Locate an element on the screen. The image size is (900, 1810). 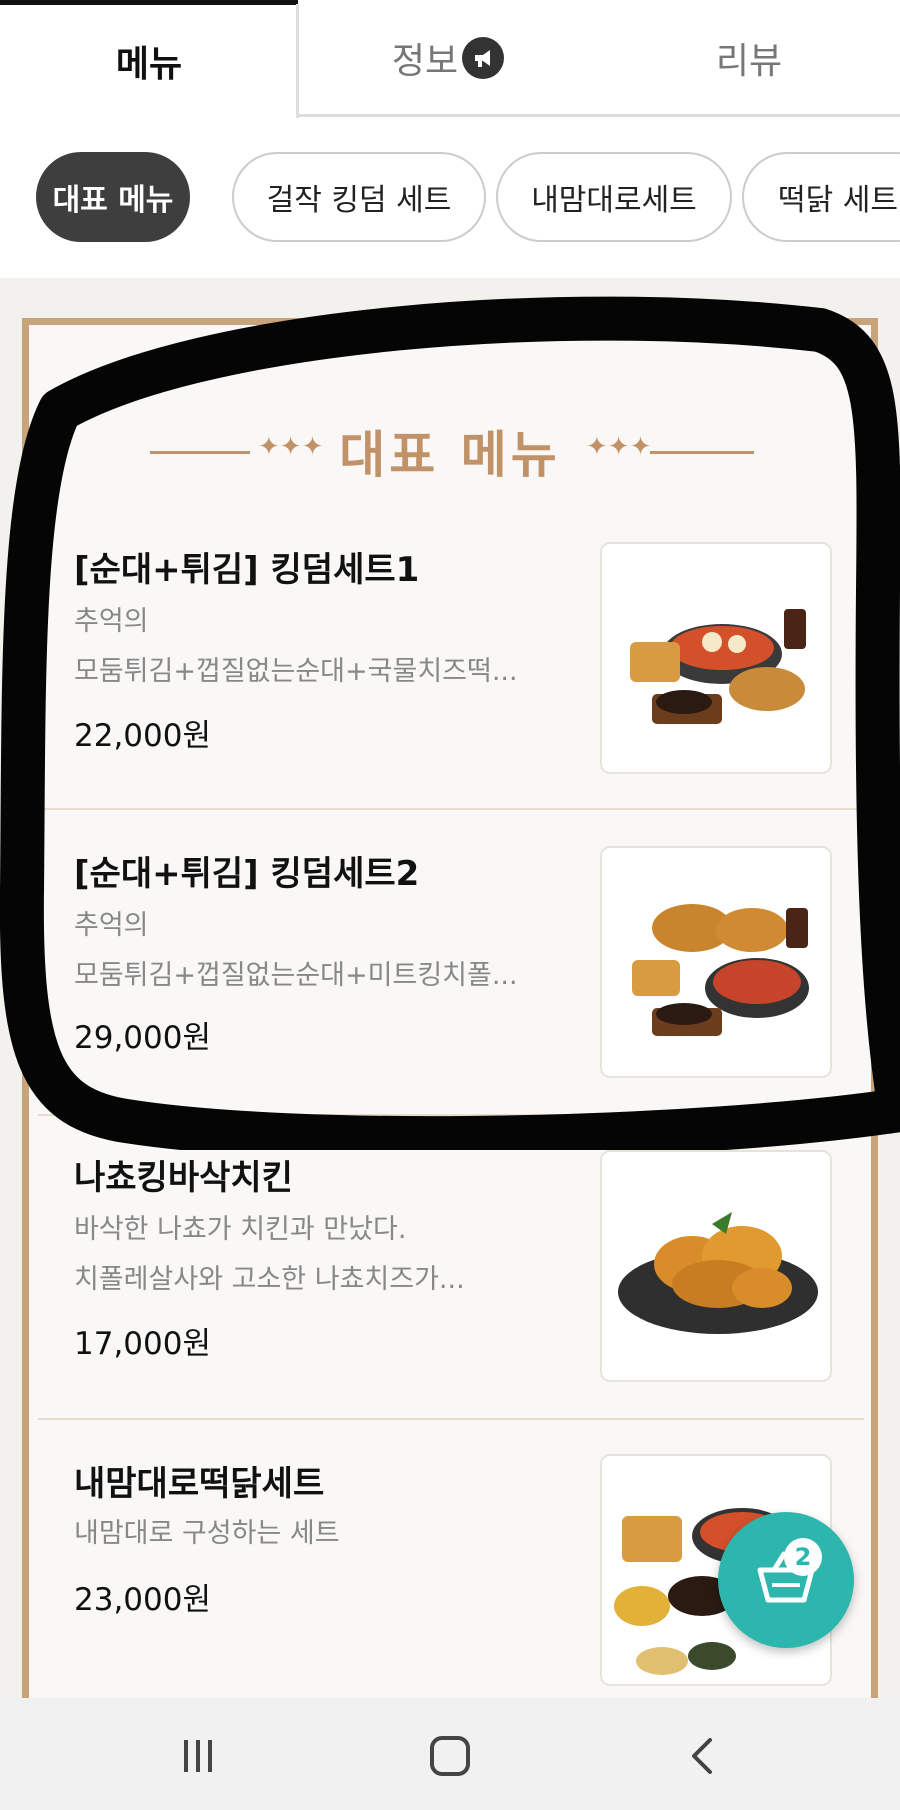
system-nav-bar is located at coordinates (450, 1754).